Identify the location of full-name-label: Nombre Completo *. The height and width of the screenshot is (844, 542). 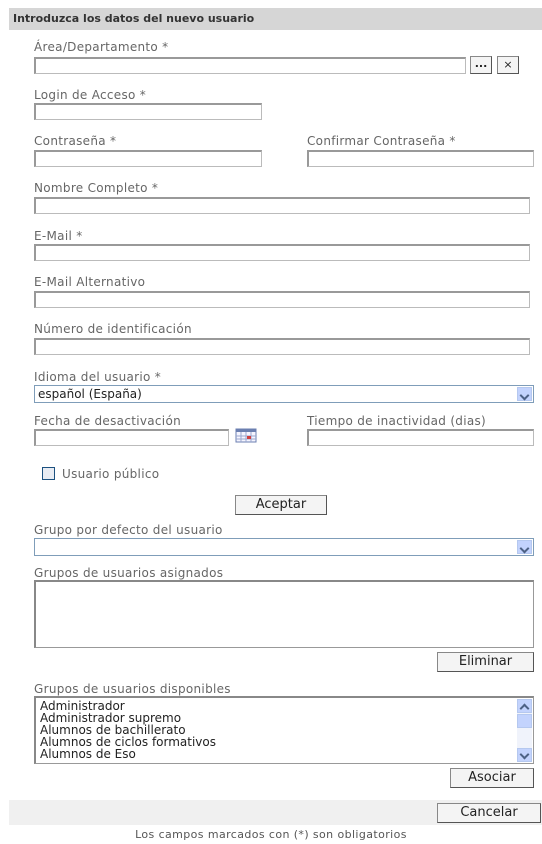
(96, 188).